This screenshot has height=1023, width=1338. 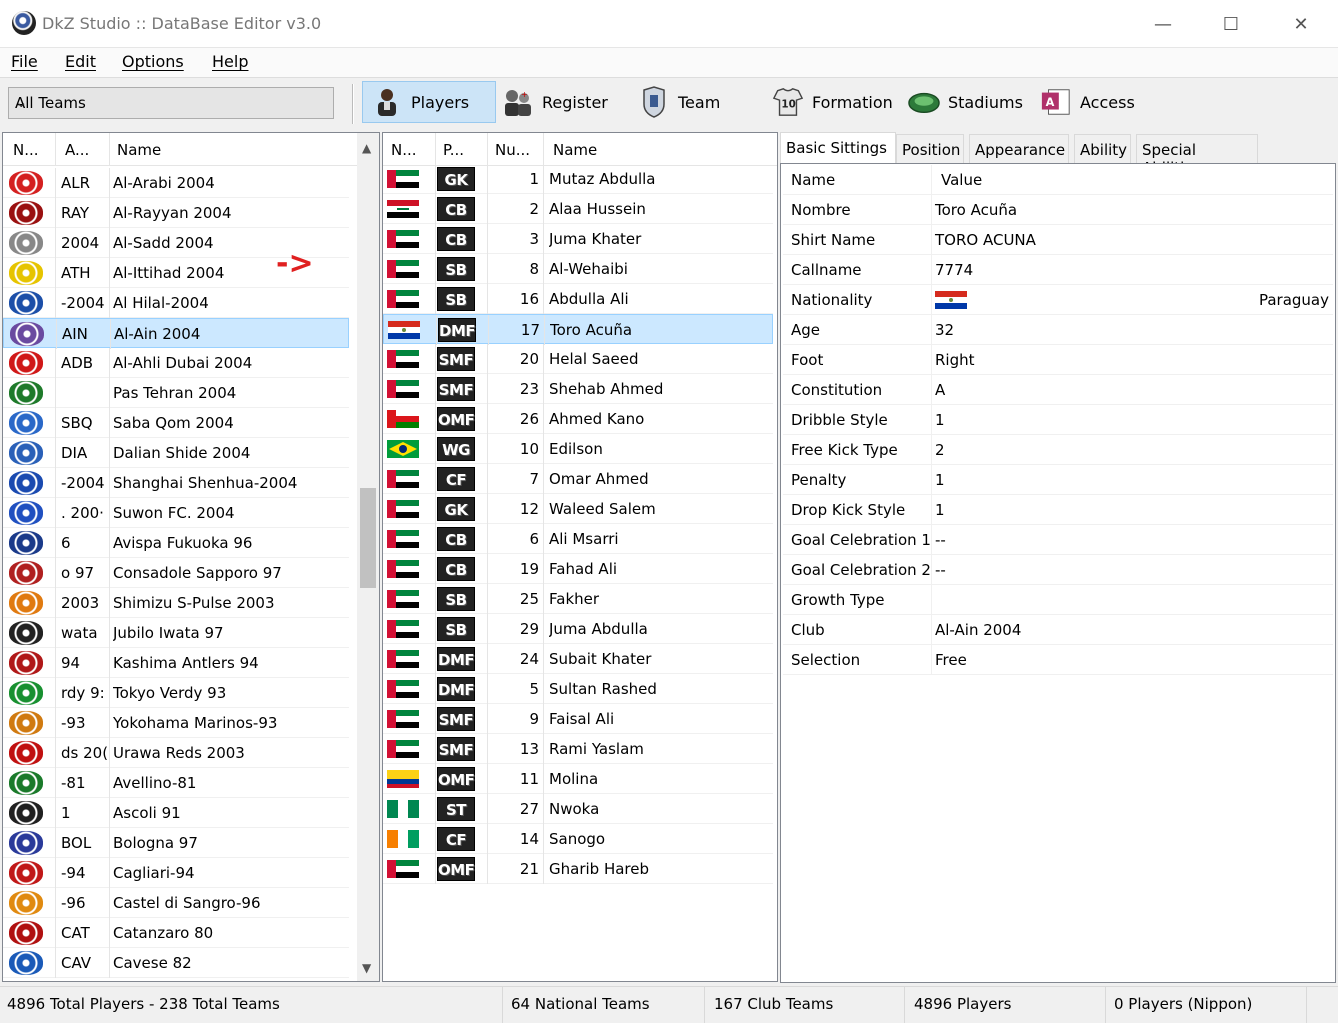 What do you see at coordinates (1102, 149) in the screenshot?
I see `tab-ability: Ability` at bounding box center [1102, 149].